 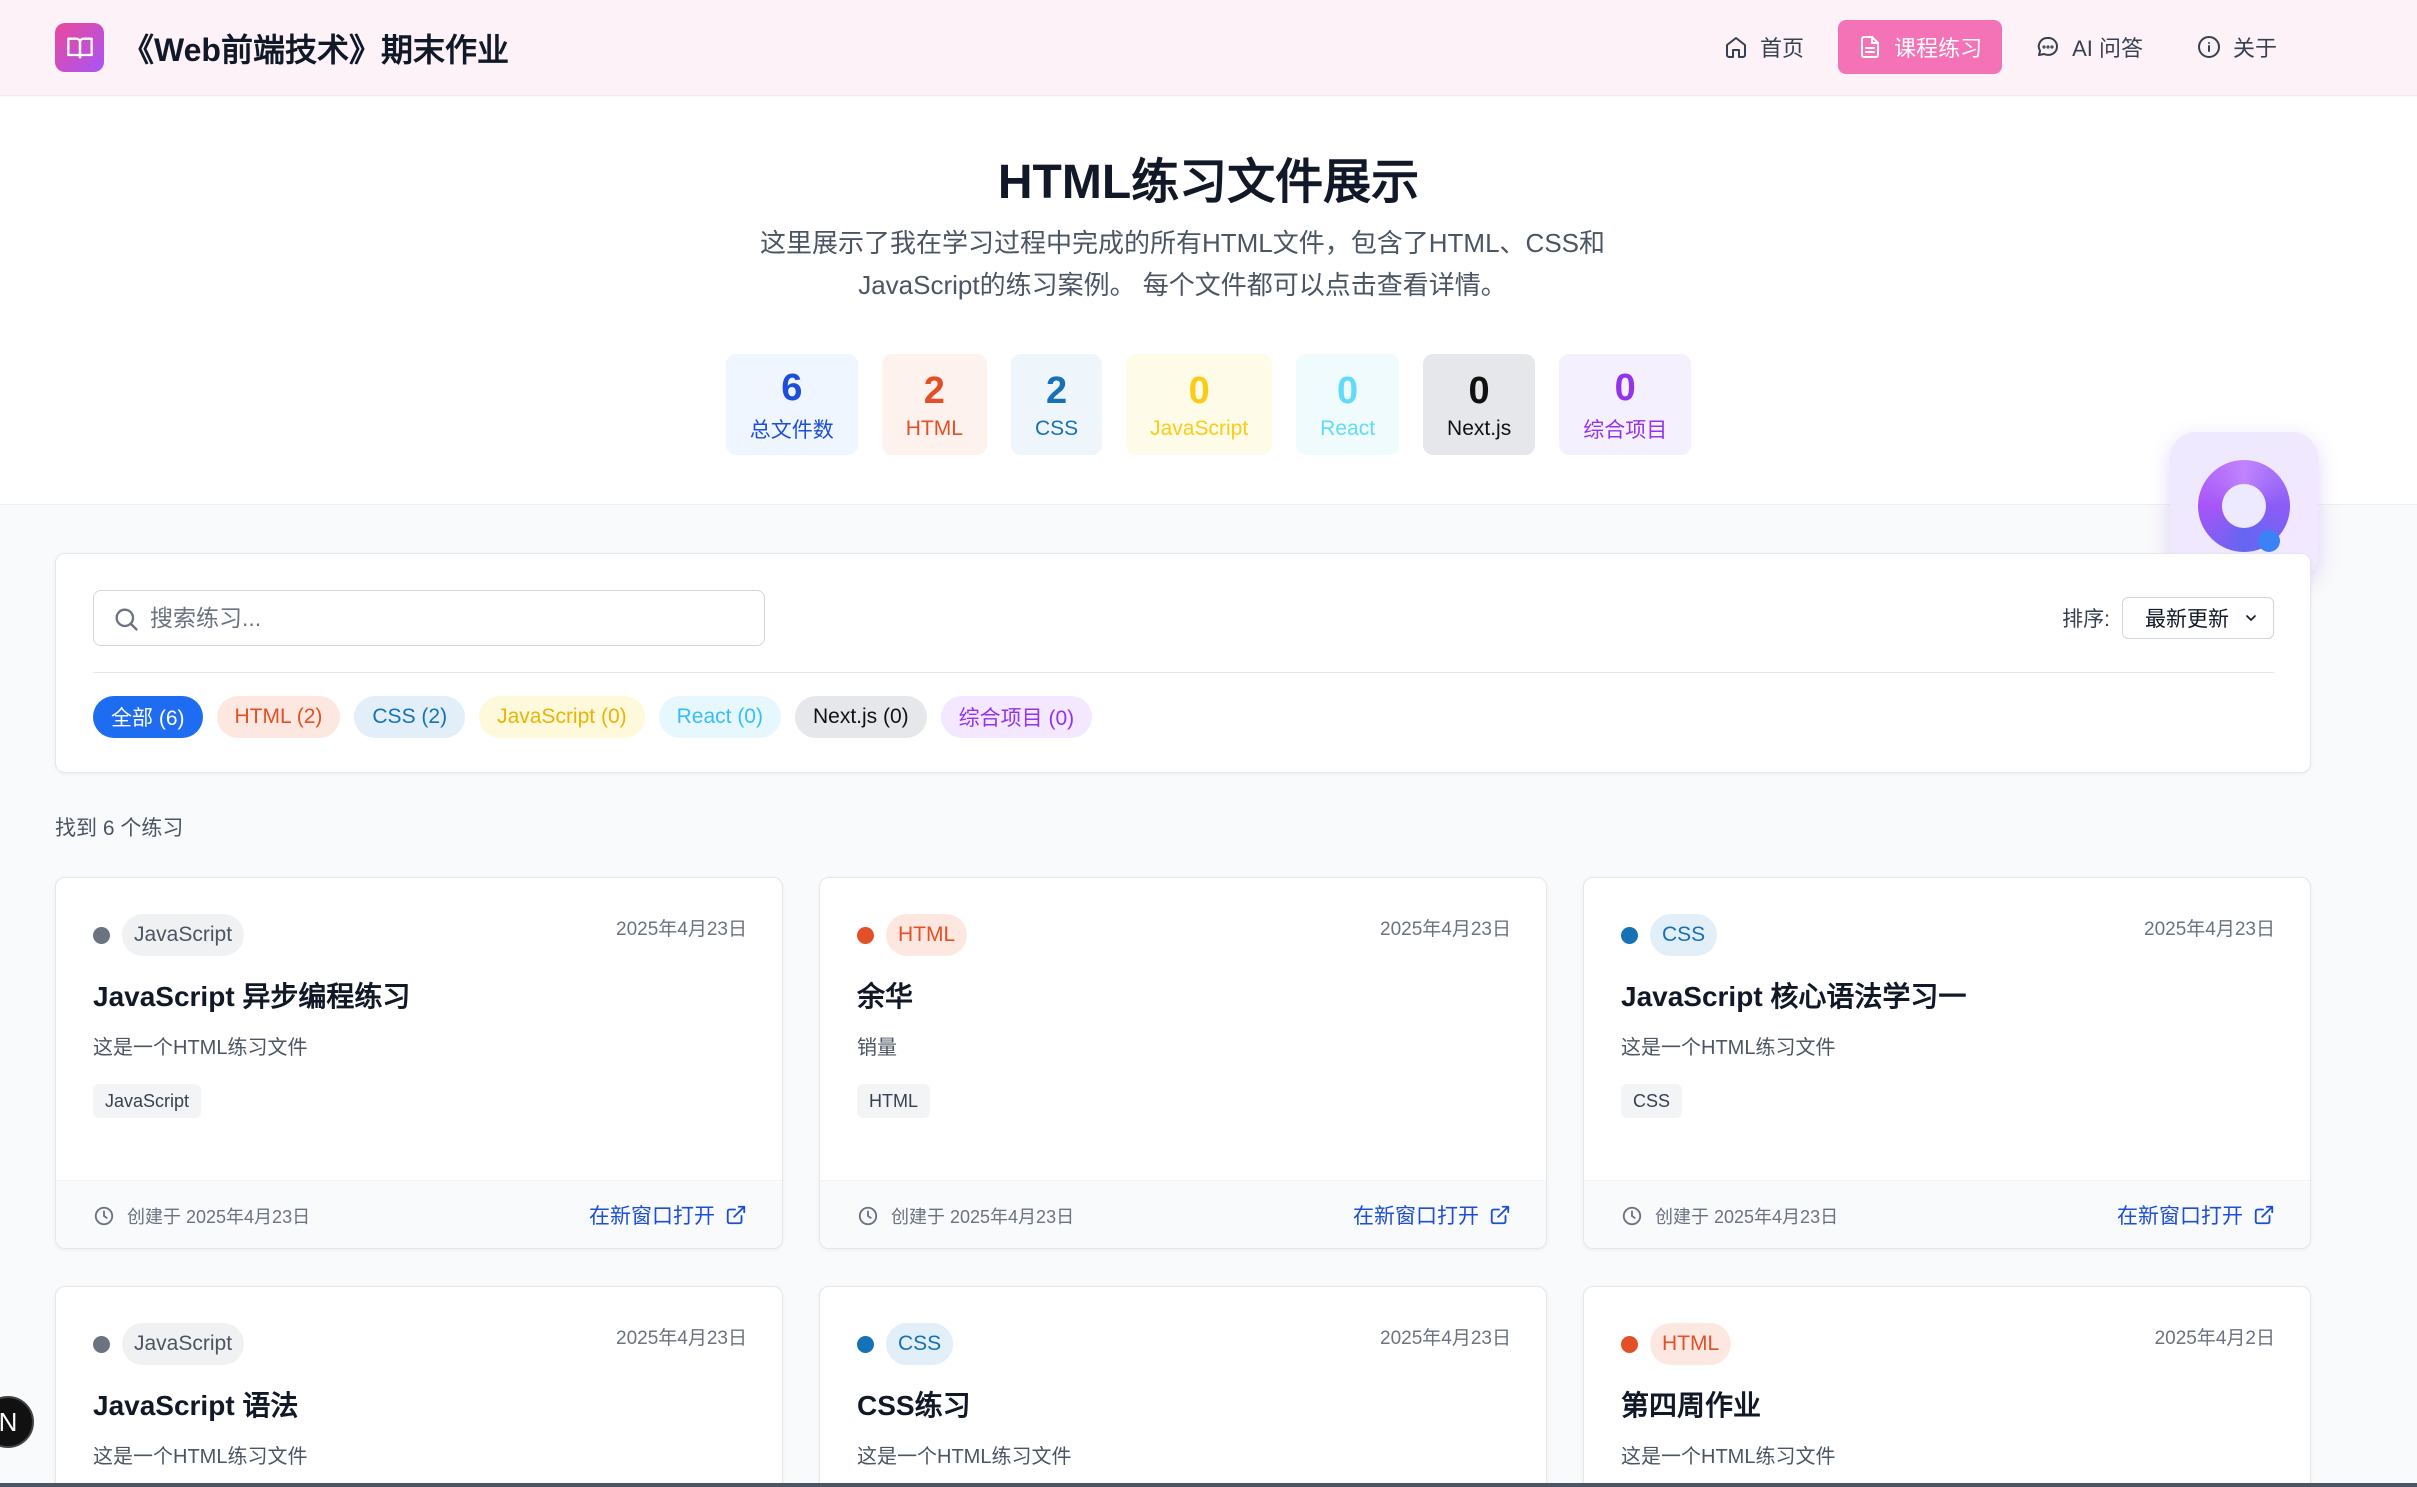 I want to click on stat-css: 2 CSS, so click(x=1056, y=404).